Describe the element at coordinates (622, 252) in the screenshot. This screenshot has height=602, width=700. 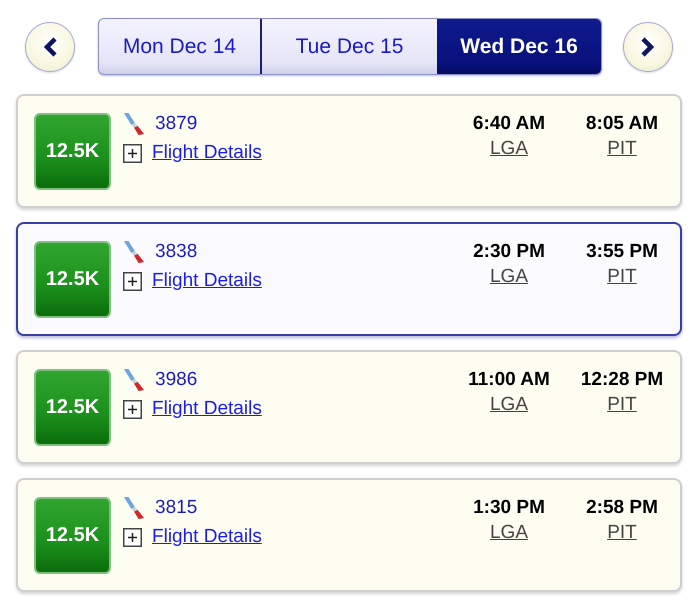
I see `arrival-time: 3:55 PM` at that location.